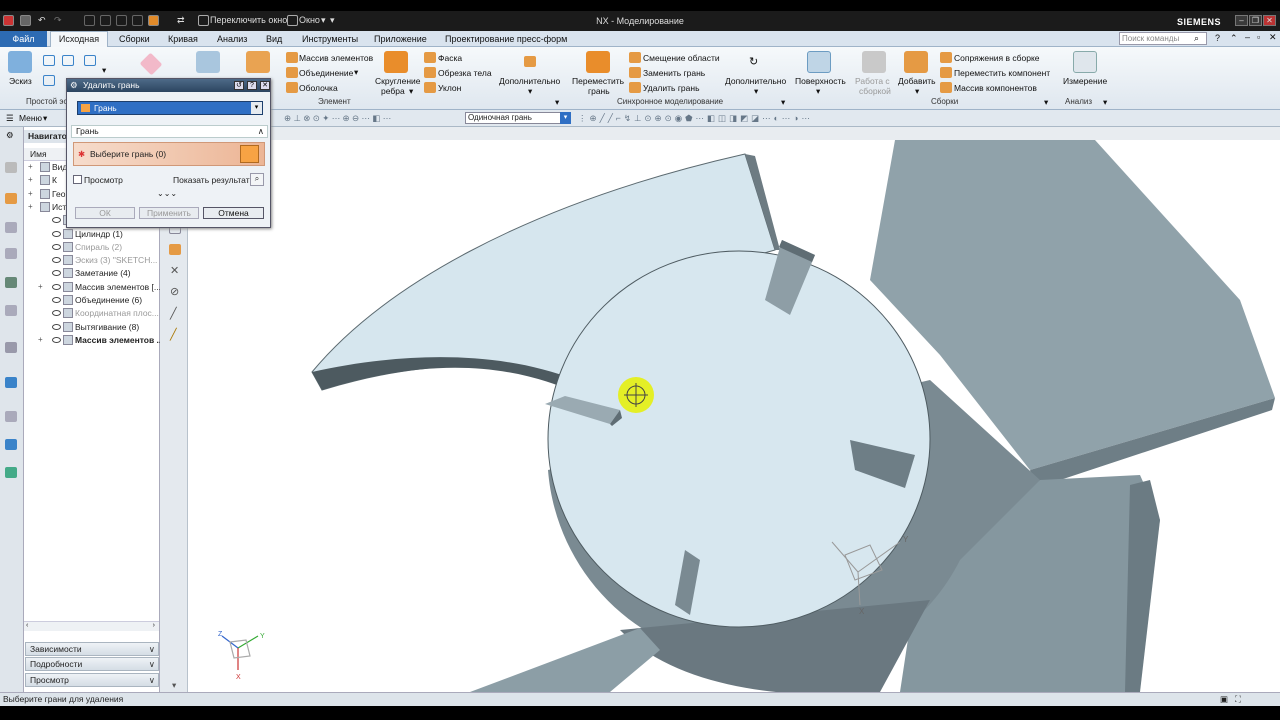  What do you see at coordinates (170, 108) in the screenshot?
I see `type-select: Грань ▾` at bounding box center [170, 108].